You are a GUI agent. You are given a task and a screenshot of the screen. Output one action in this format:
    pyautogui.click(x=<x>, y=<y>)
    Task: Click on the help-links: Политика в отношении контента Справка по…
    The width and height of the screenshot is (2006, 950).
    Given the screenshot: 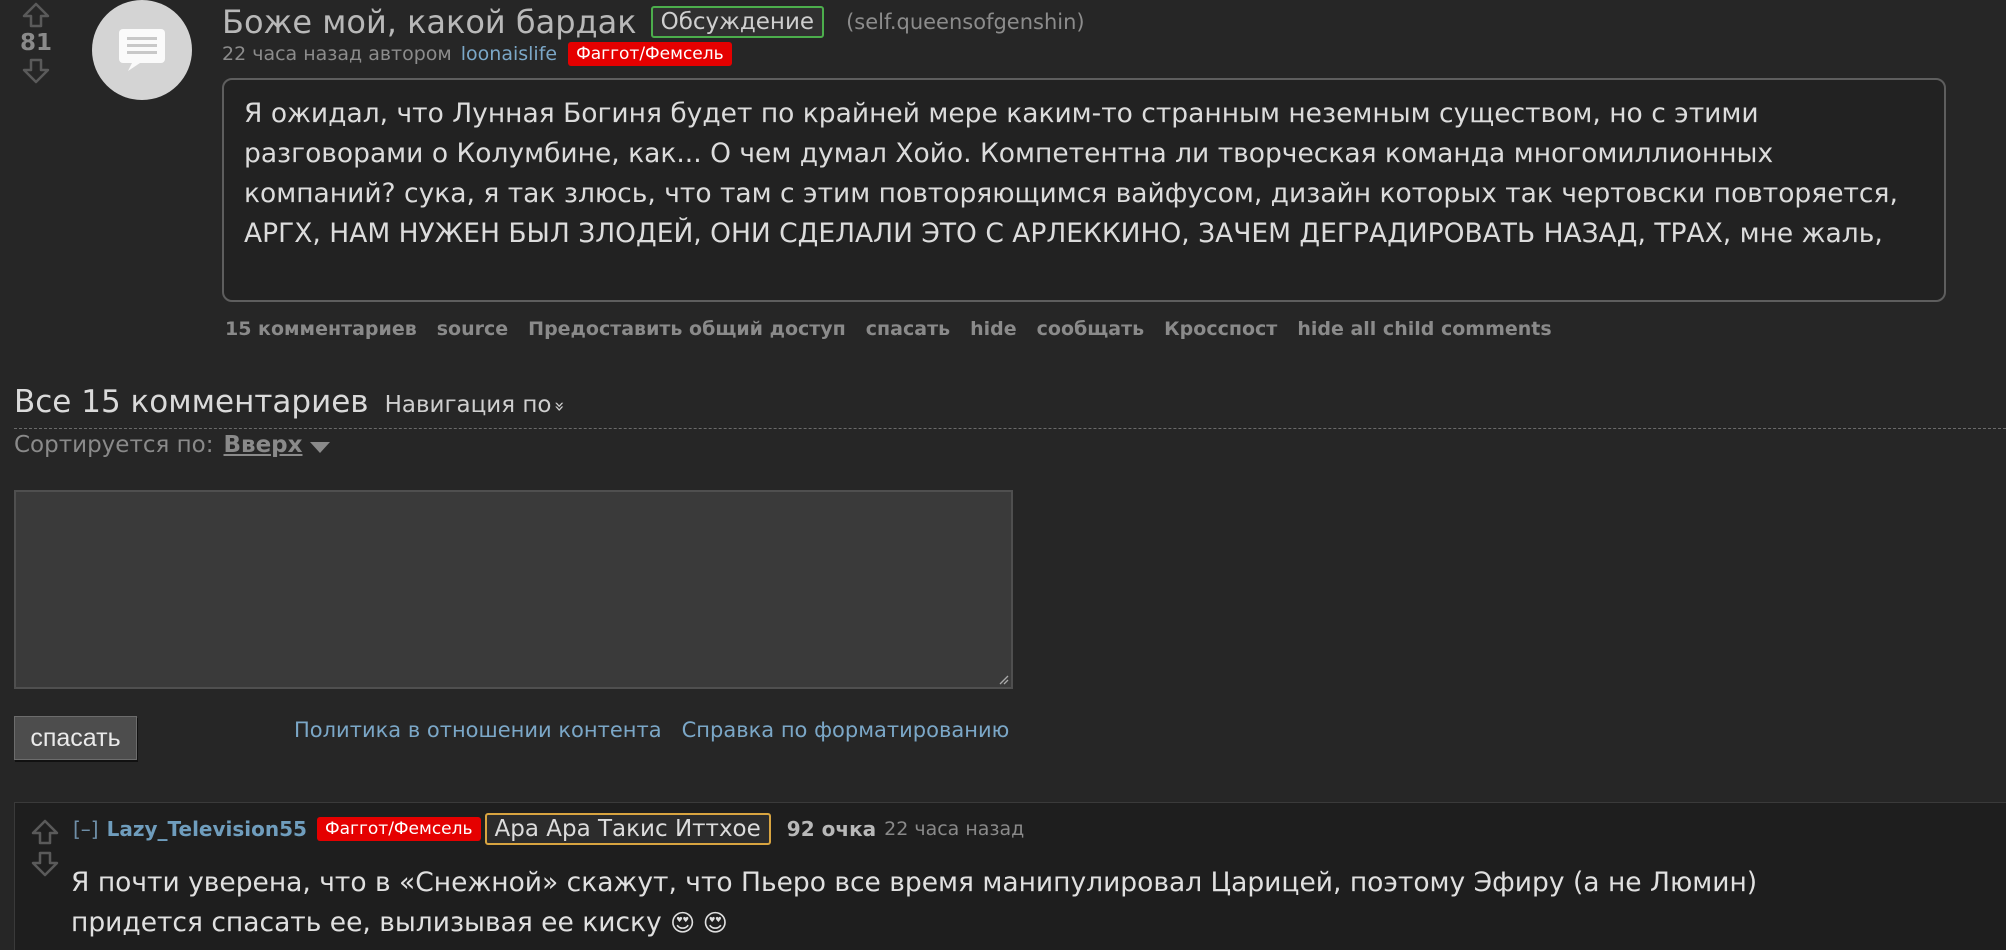 What is the action you would take?
    pyautogui.click(x=651, y=730)
    